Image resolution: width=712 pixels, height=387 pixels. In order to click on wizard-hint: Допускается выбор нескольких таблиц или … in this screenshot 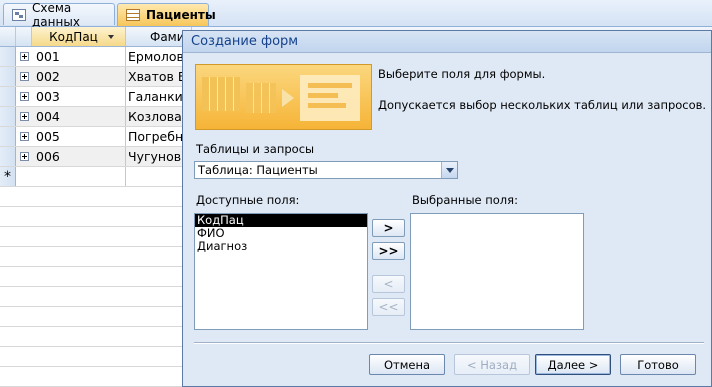, I will do `click(542, 105)`.